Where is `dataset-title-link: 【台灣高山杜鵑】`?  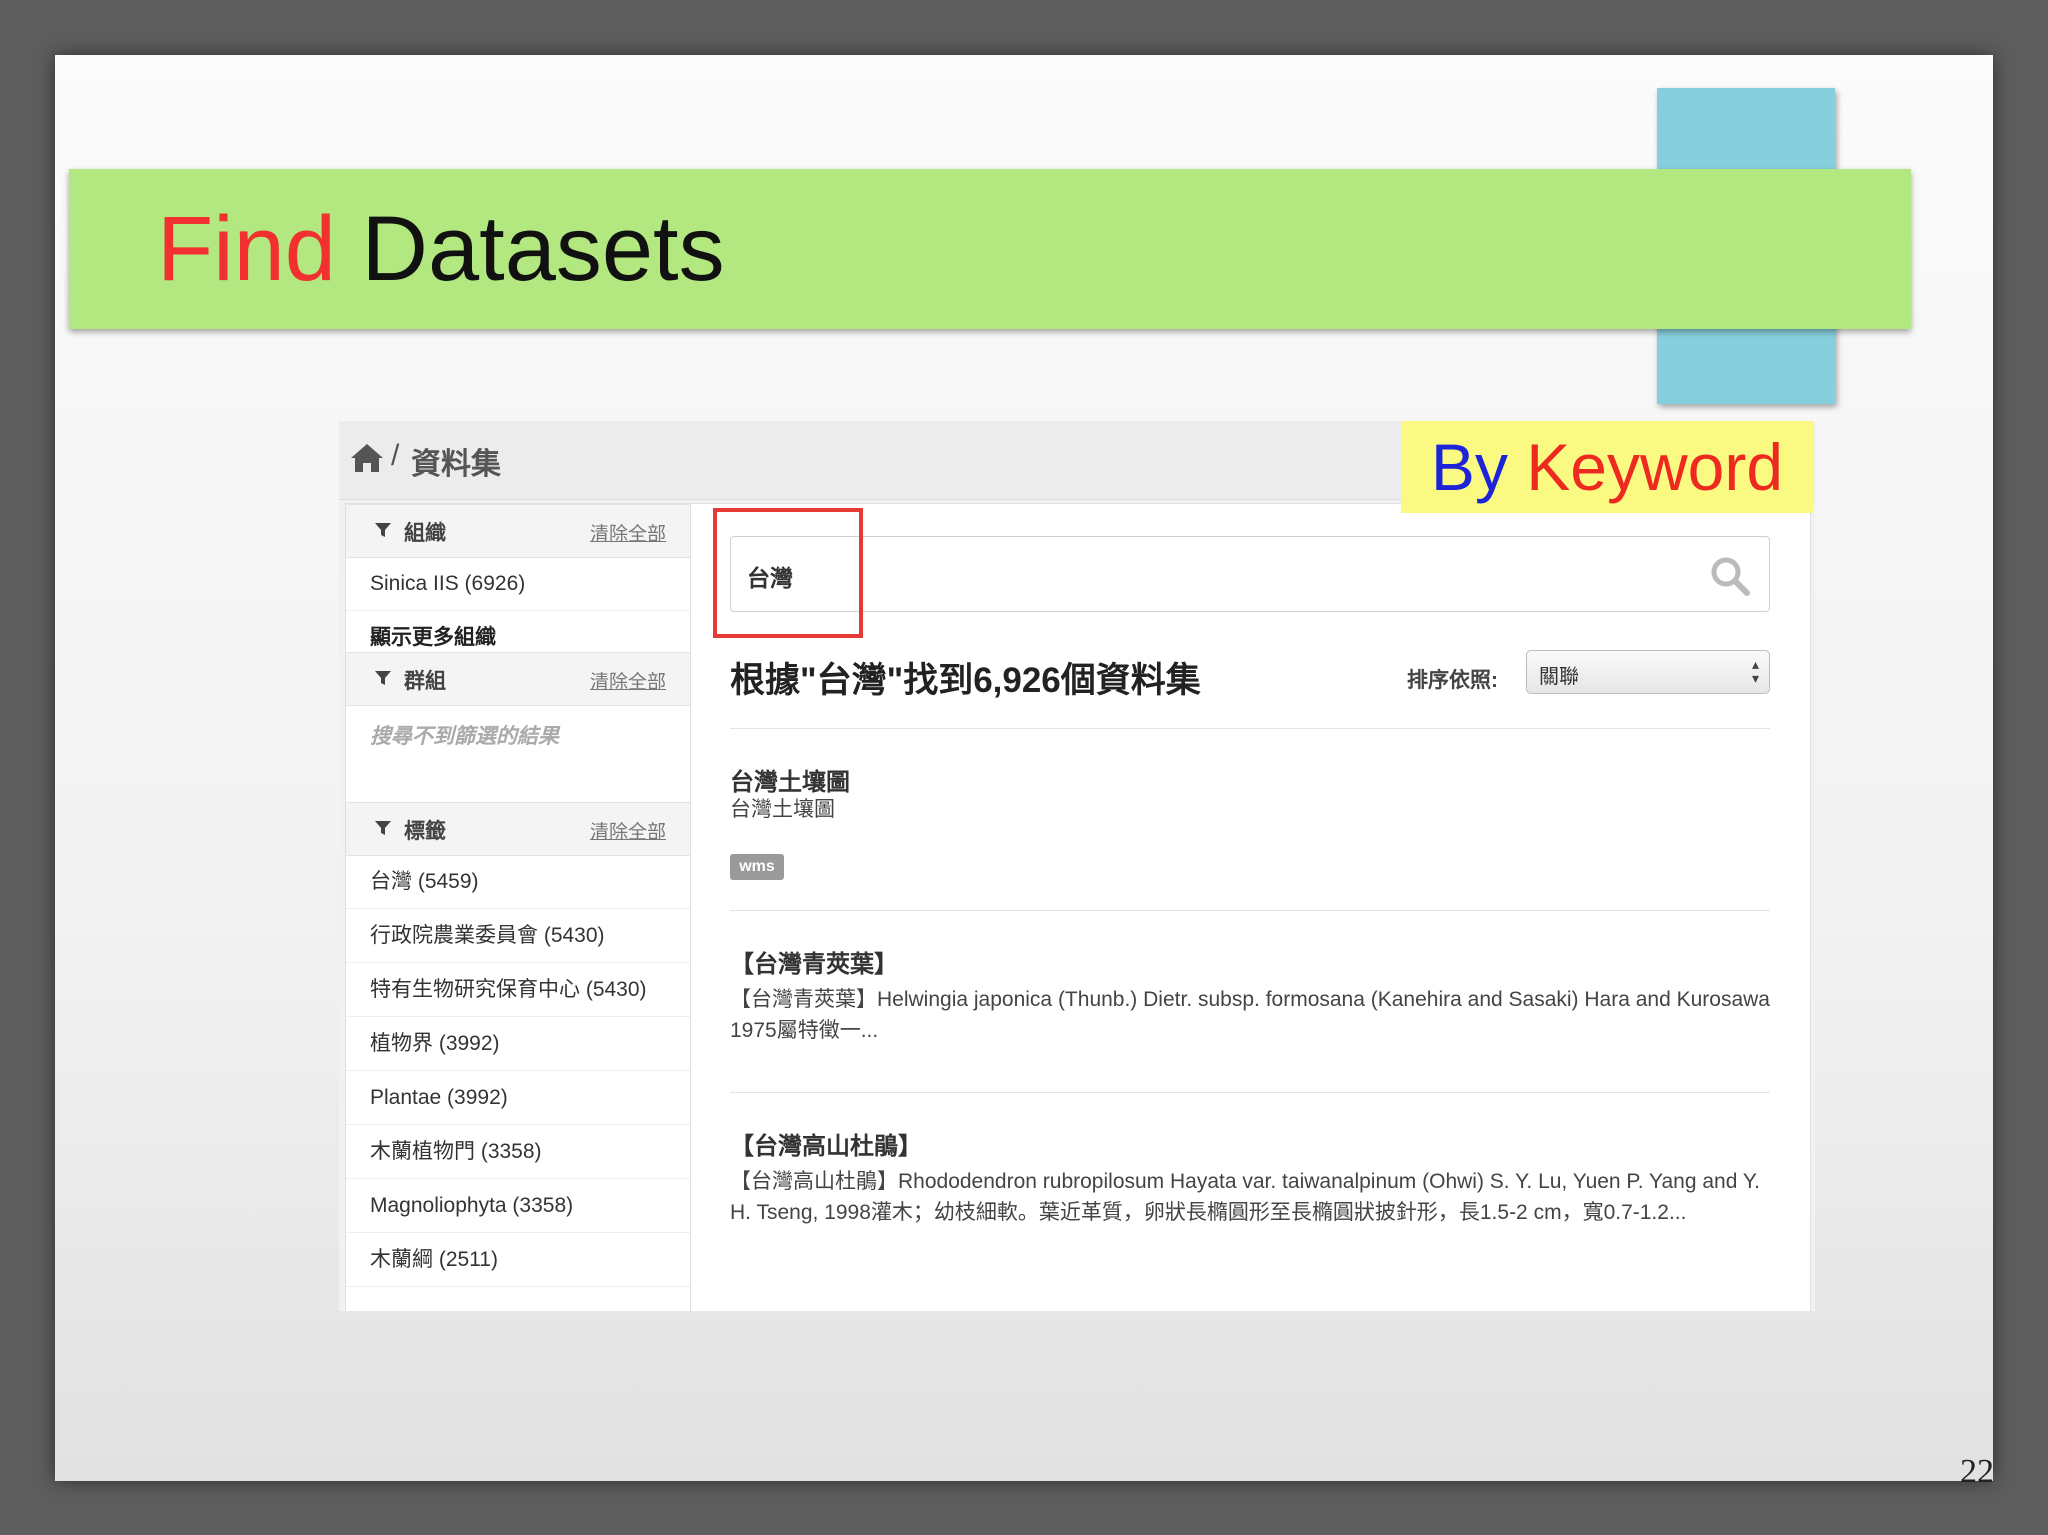 dataset-title-link: 【台灣高山杜鵑】 is located at coordinates (826, 1143).